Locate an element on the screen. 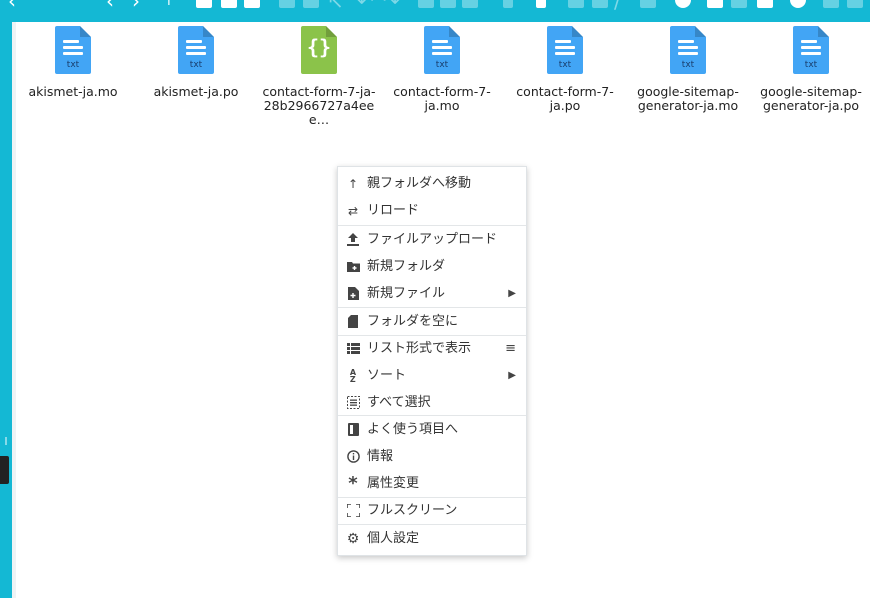  bookmark-icon is located at coordinates (353, 430).